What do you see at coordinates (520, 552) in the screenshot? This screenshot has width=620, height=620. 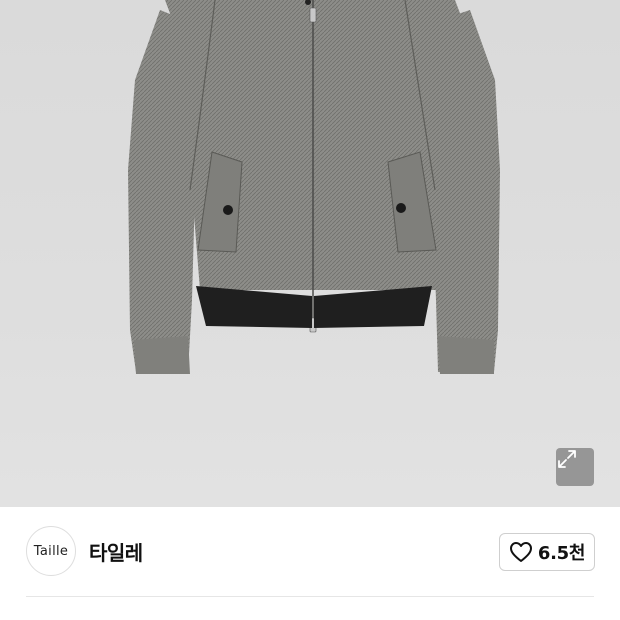 I see `heart-outline-icon` at bounding box center [520, 552].